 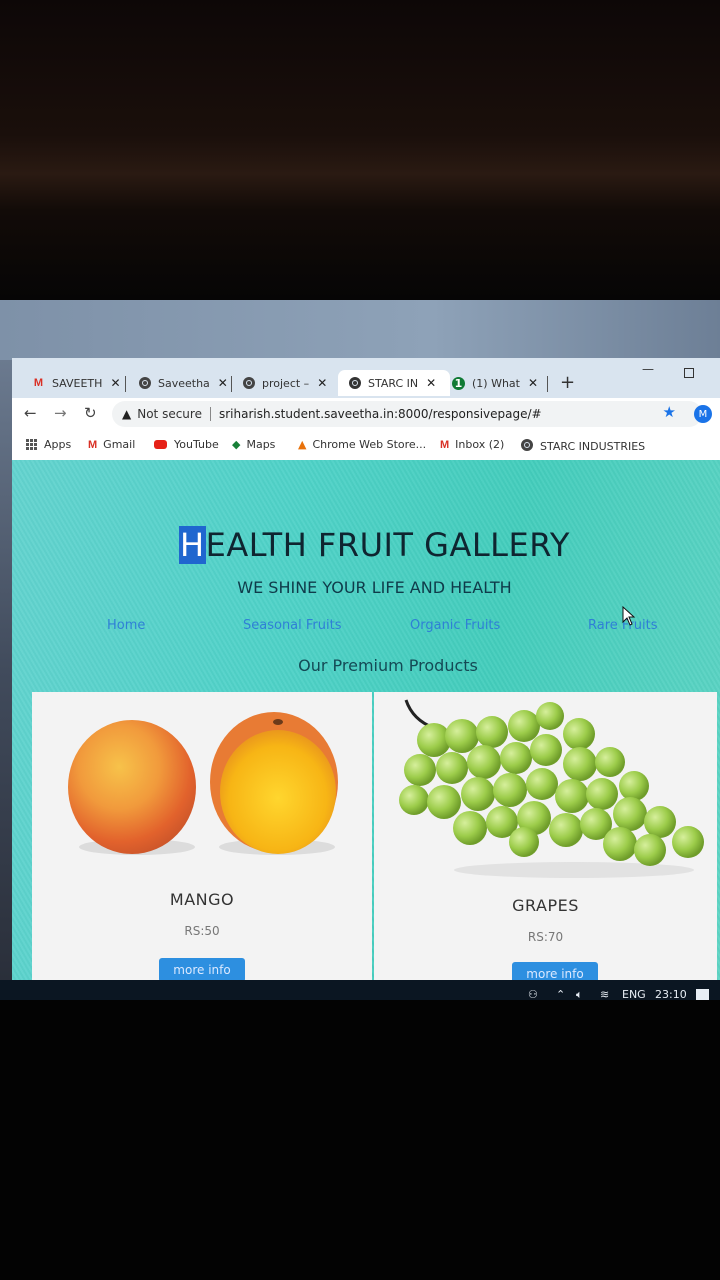 What do you see at coordinates (545, 905) in the screenshot?
I see `product-name: GRAPES` at bounding box center [545, 905].